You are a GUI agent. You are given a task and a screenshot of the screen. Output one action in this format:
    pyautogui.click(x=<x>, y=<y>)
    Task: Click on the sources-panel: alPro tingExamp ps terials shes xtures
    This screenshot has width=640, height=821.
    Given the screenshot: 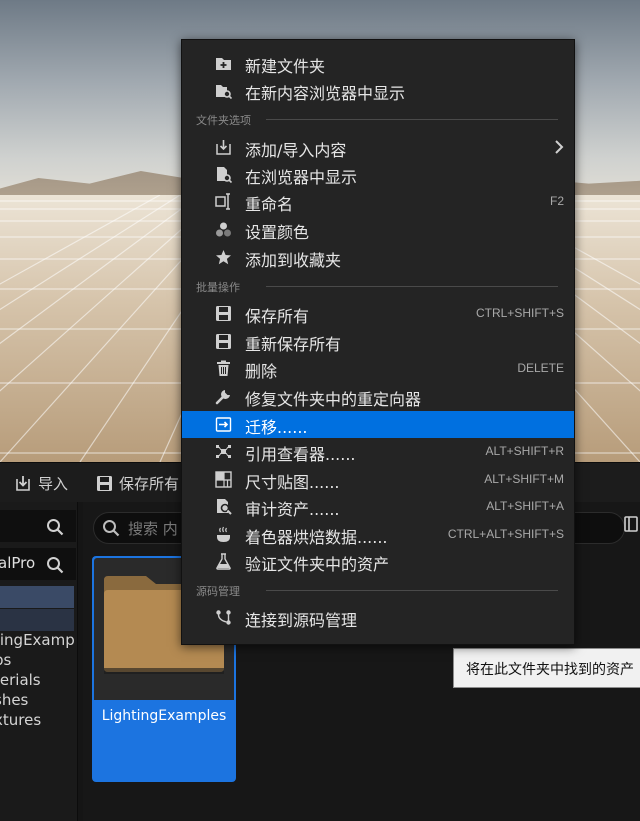 What is the action you would take?
    pyautogui.click(x=39, y=661)
    